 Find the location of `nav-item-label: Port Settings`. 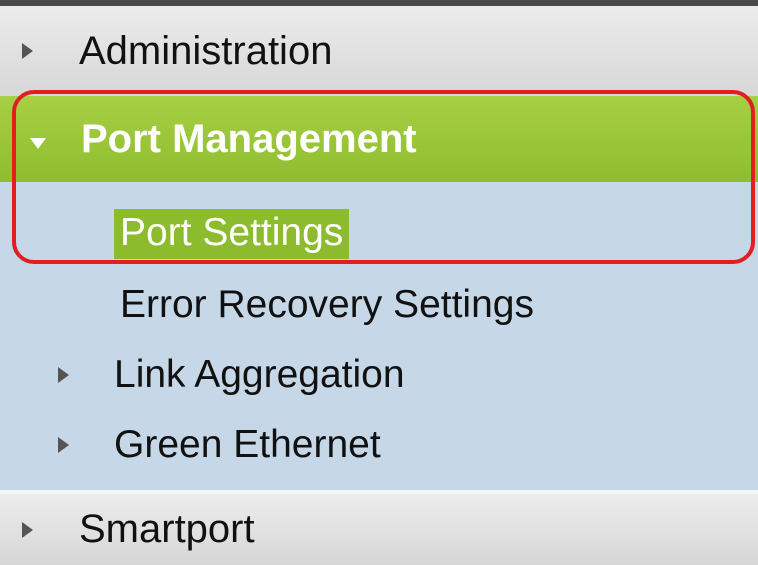

nav-item-label: Port Settings is located at coordinates (232, 234).